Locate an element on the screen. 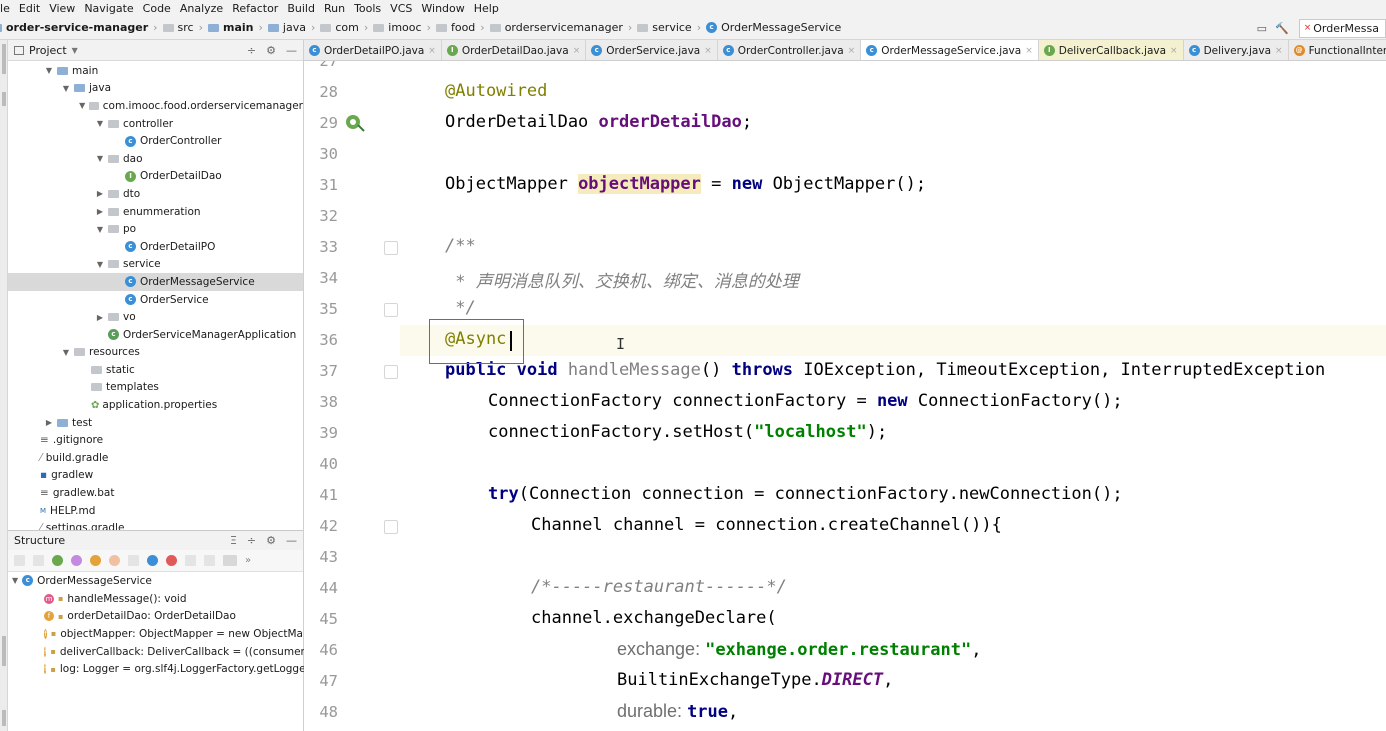  sort-alpha-icon is located at coordinates (19, 560).